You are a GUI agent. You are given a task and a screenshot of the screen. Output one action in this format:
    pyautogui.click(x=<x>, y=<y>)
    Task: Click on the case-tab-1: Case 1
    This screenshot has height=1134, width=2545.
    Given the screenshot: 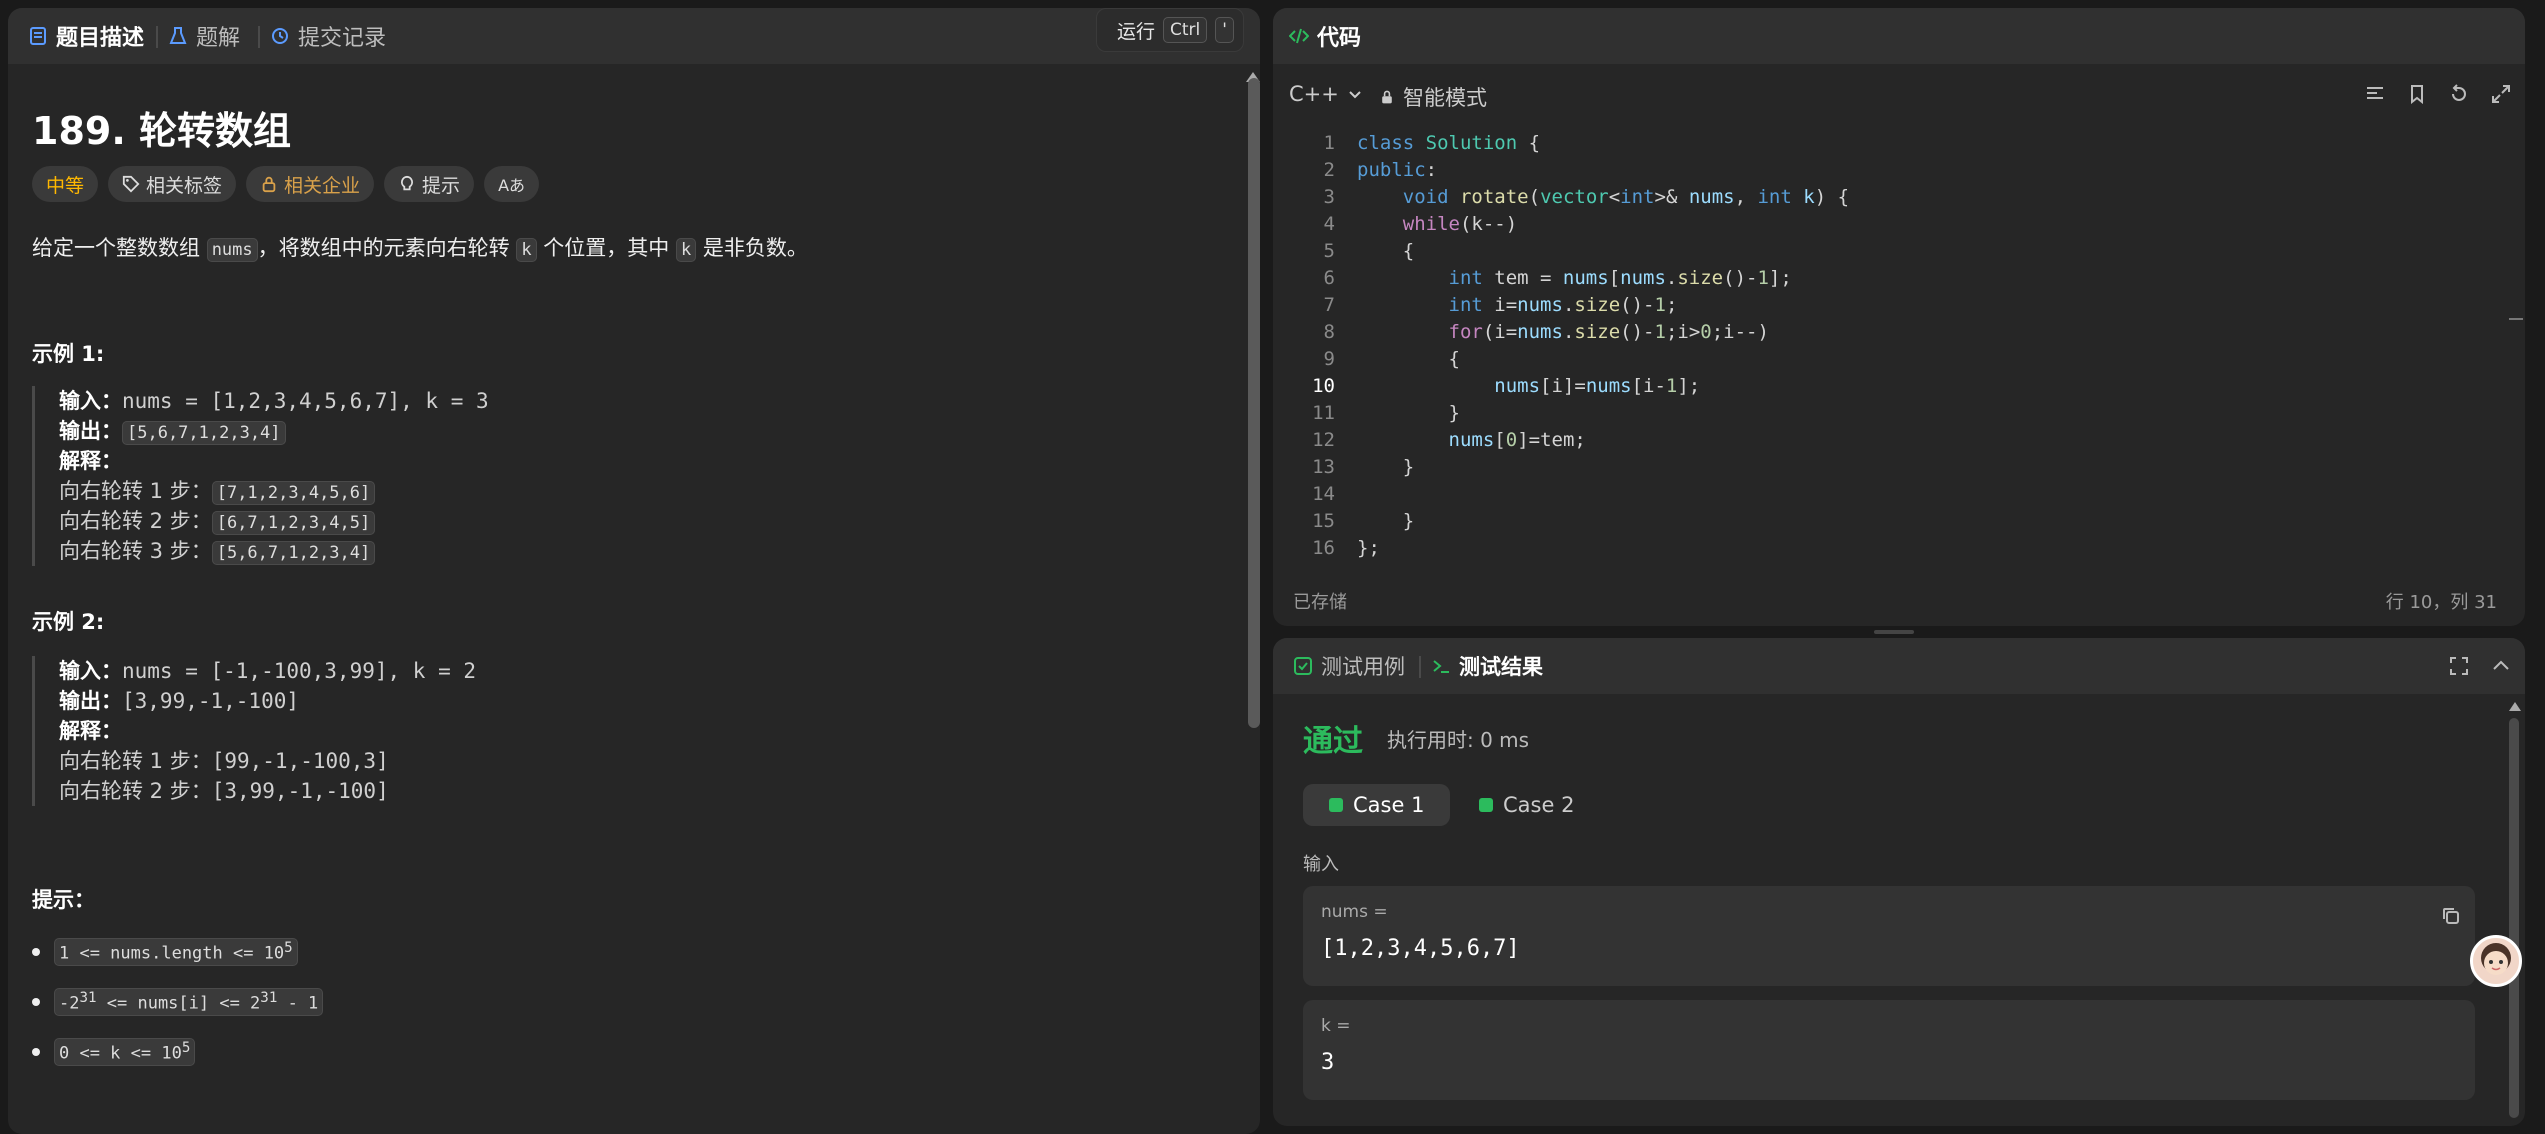 What is the action you would take?
    pyautogui.click(x=1377, y=805)
    